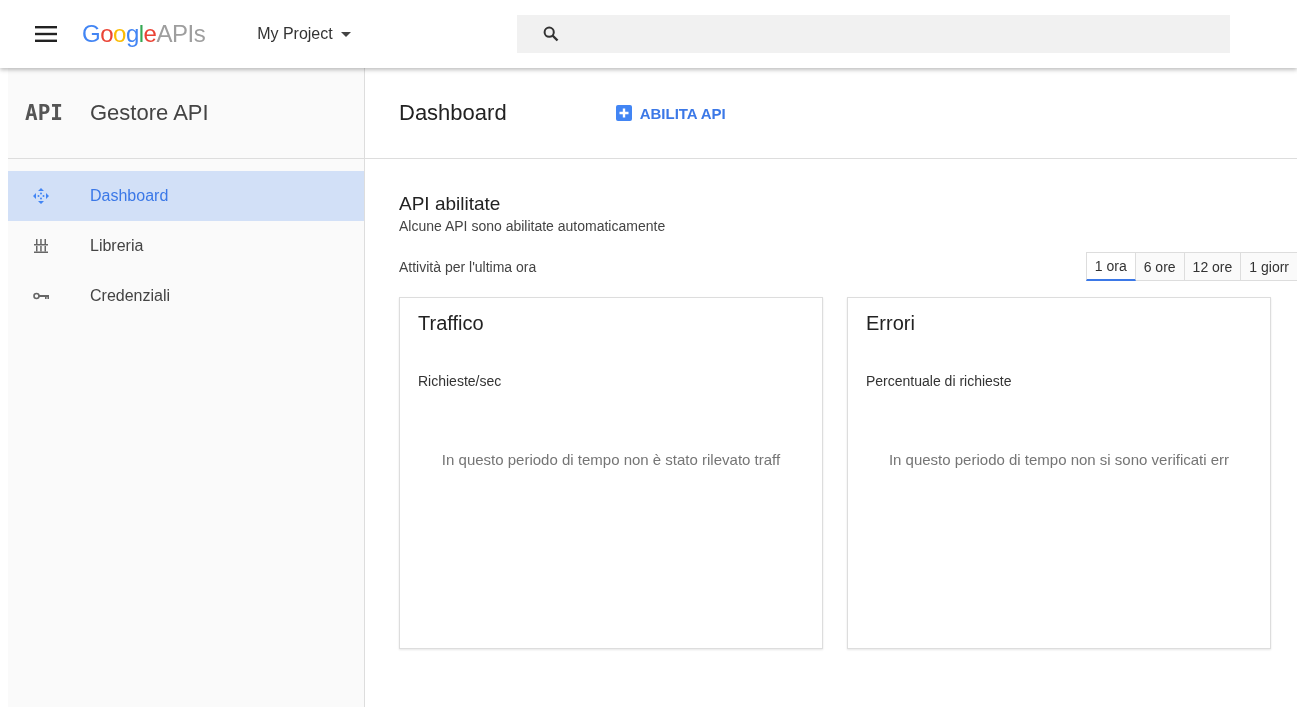  What do you see at coordinates (345, 34) in the screenshot?
I see `caret-icon` at bounding box center [345, 34].